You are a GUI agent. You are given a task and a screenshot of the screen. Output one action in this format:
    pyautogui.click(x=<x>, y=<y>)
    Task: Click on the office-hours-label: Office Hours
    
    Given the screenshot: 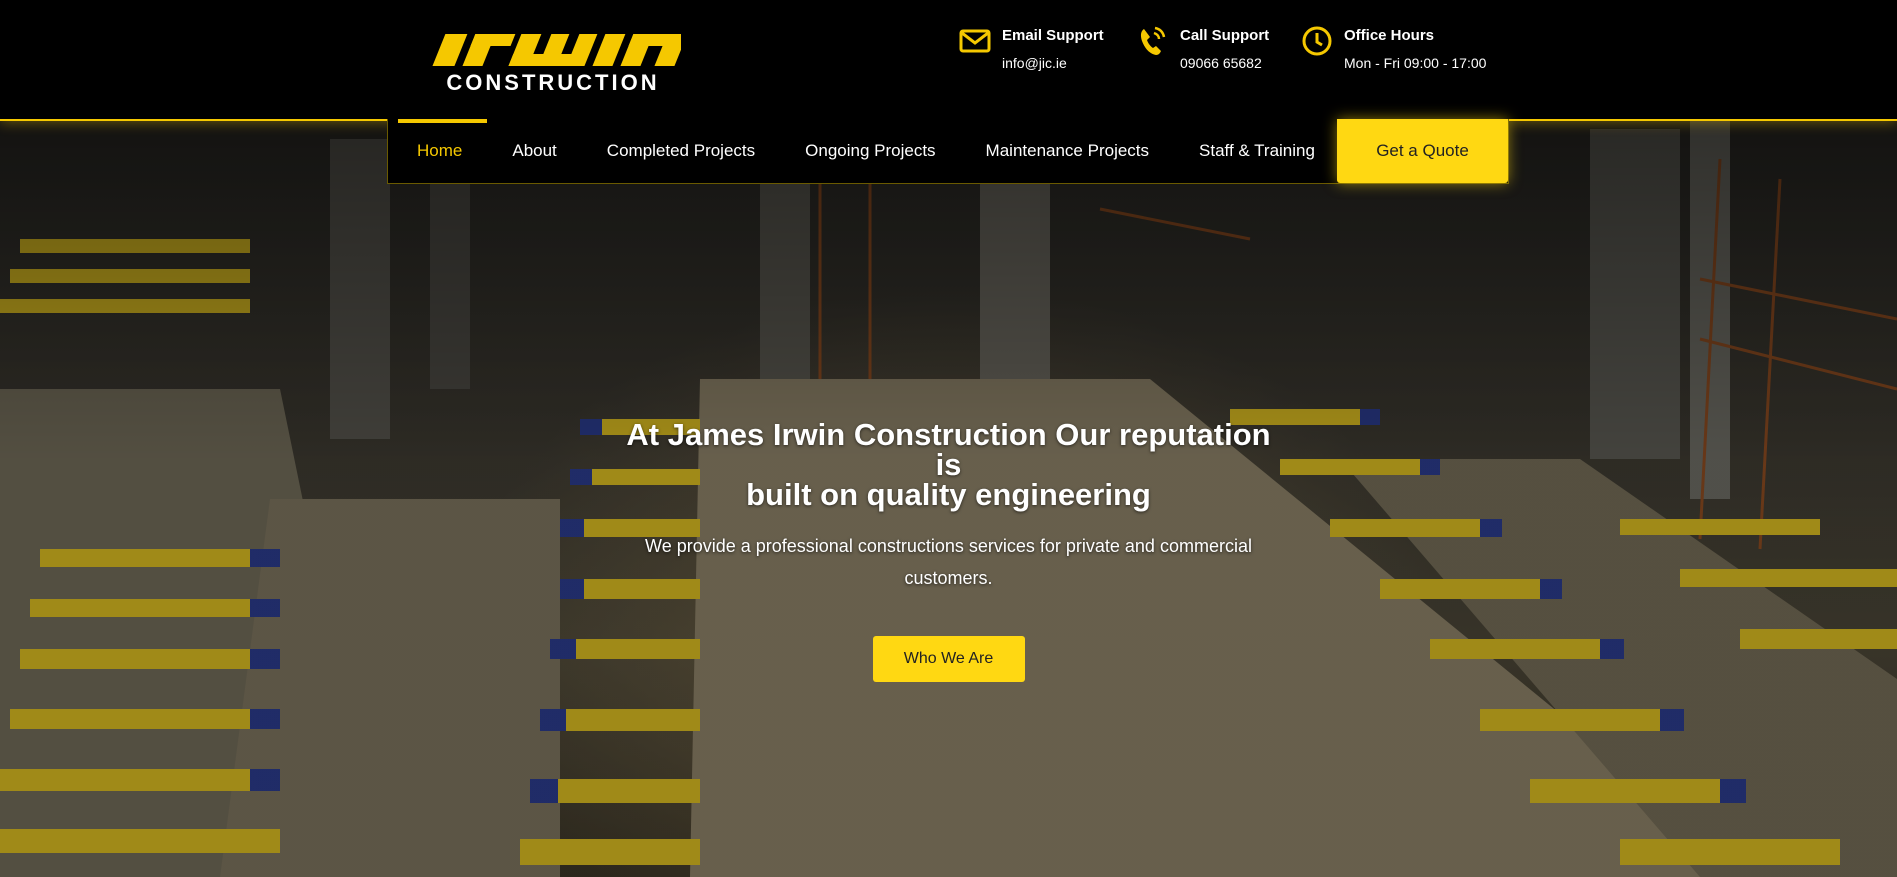 What is the action you would take?
    pyautogui.click(x=1389, y=35)
    